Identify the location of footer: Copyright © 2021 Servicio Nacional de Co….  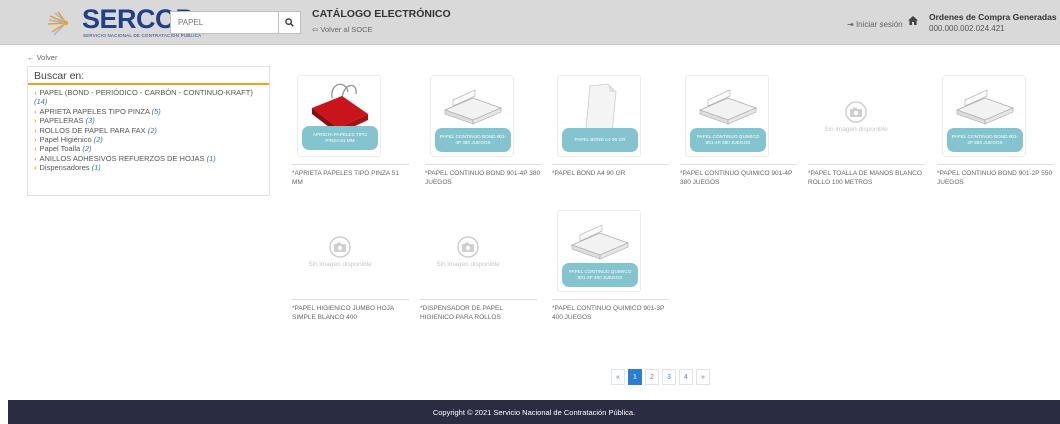
(534, 412).